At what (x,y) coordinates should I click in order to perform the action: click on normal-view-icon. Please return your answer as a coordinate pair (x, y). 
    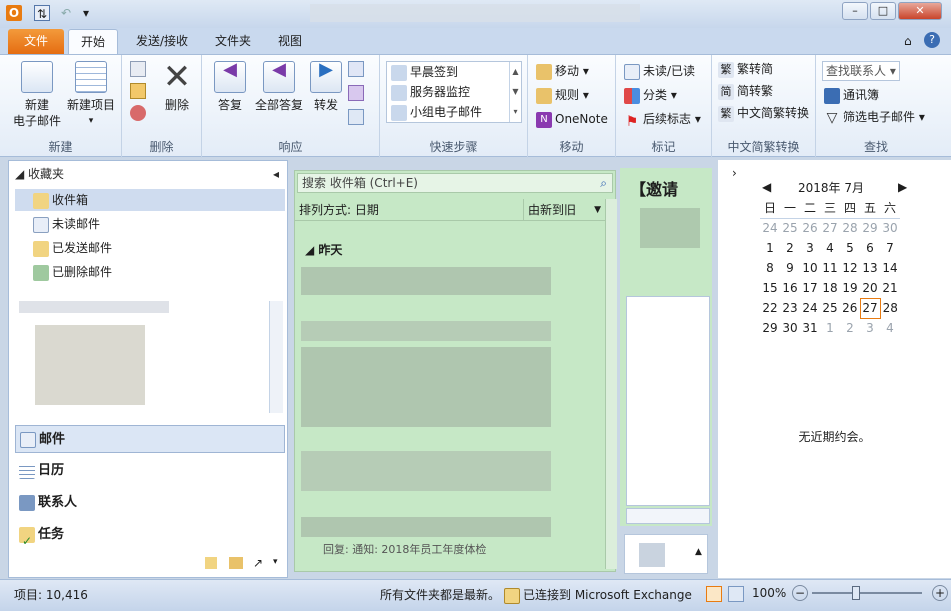
    Looking at the image, I should click on (714, 594).